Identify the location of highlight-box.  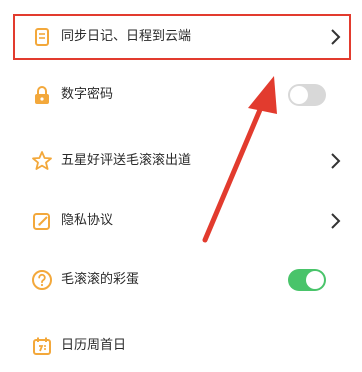
(182, 37).